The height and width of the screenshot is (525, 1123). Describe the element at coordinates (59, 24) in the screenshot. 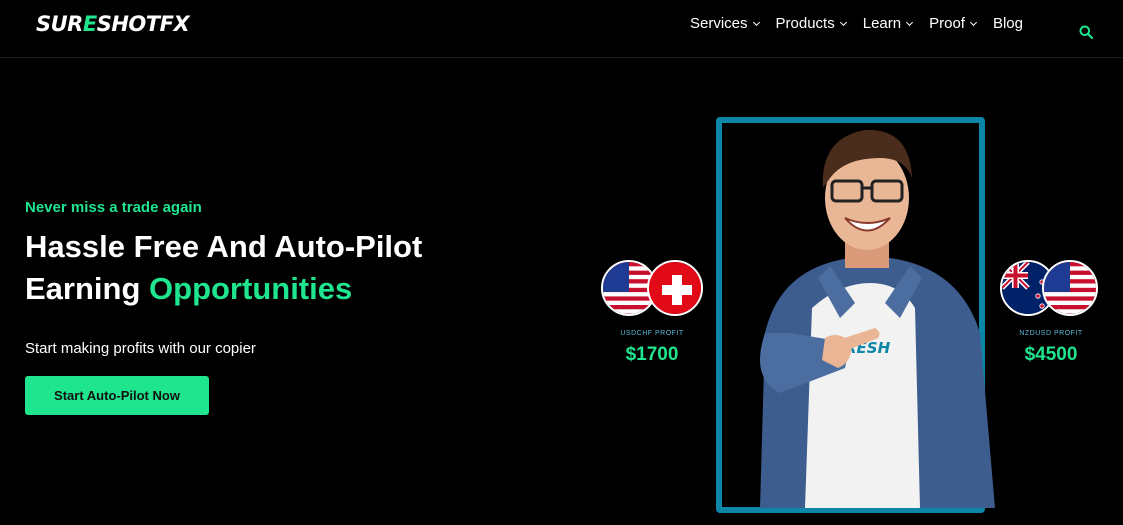

I see `logo-text-part1: SUR` at that location.